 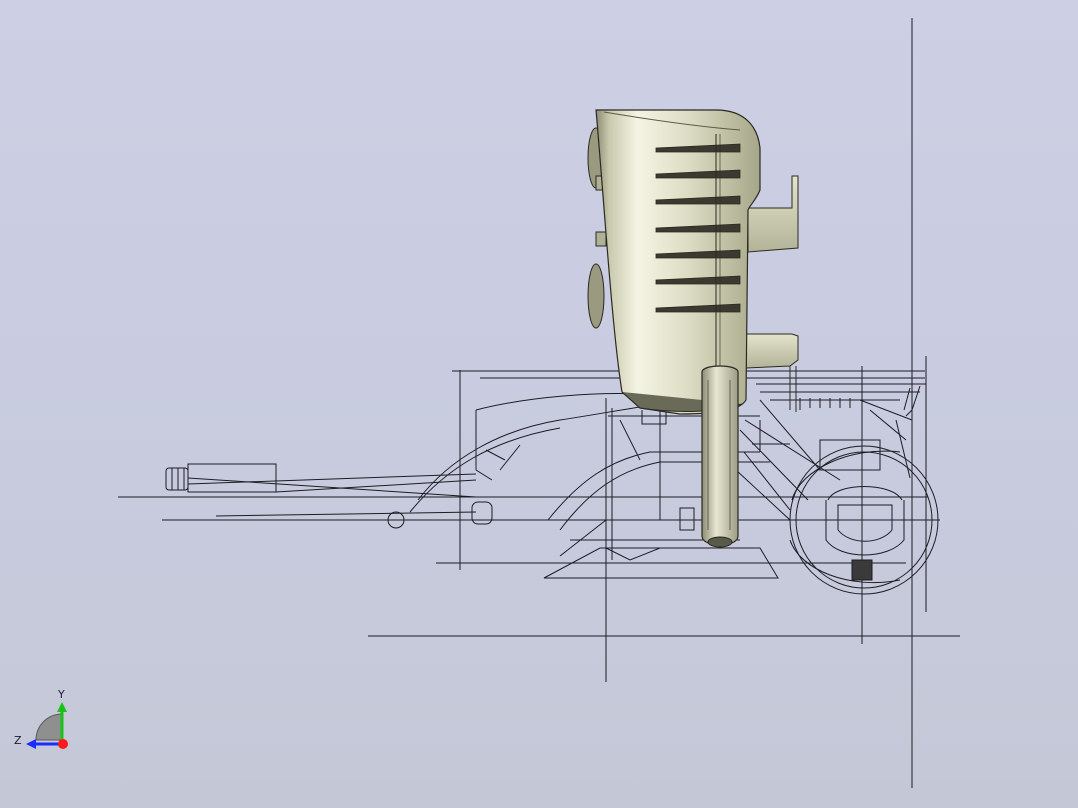 I want to click on lower-bracket, so click(x=772, y=351).